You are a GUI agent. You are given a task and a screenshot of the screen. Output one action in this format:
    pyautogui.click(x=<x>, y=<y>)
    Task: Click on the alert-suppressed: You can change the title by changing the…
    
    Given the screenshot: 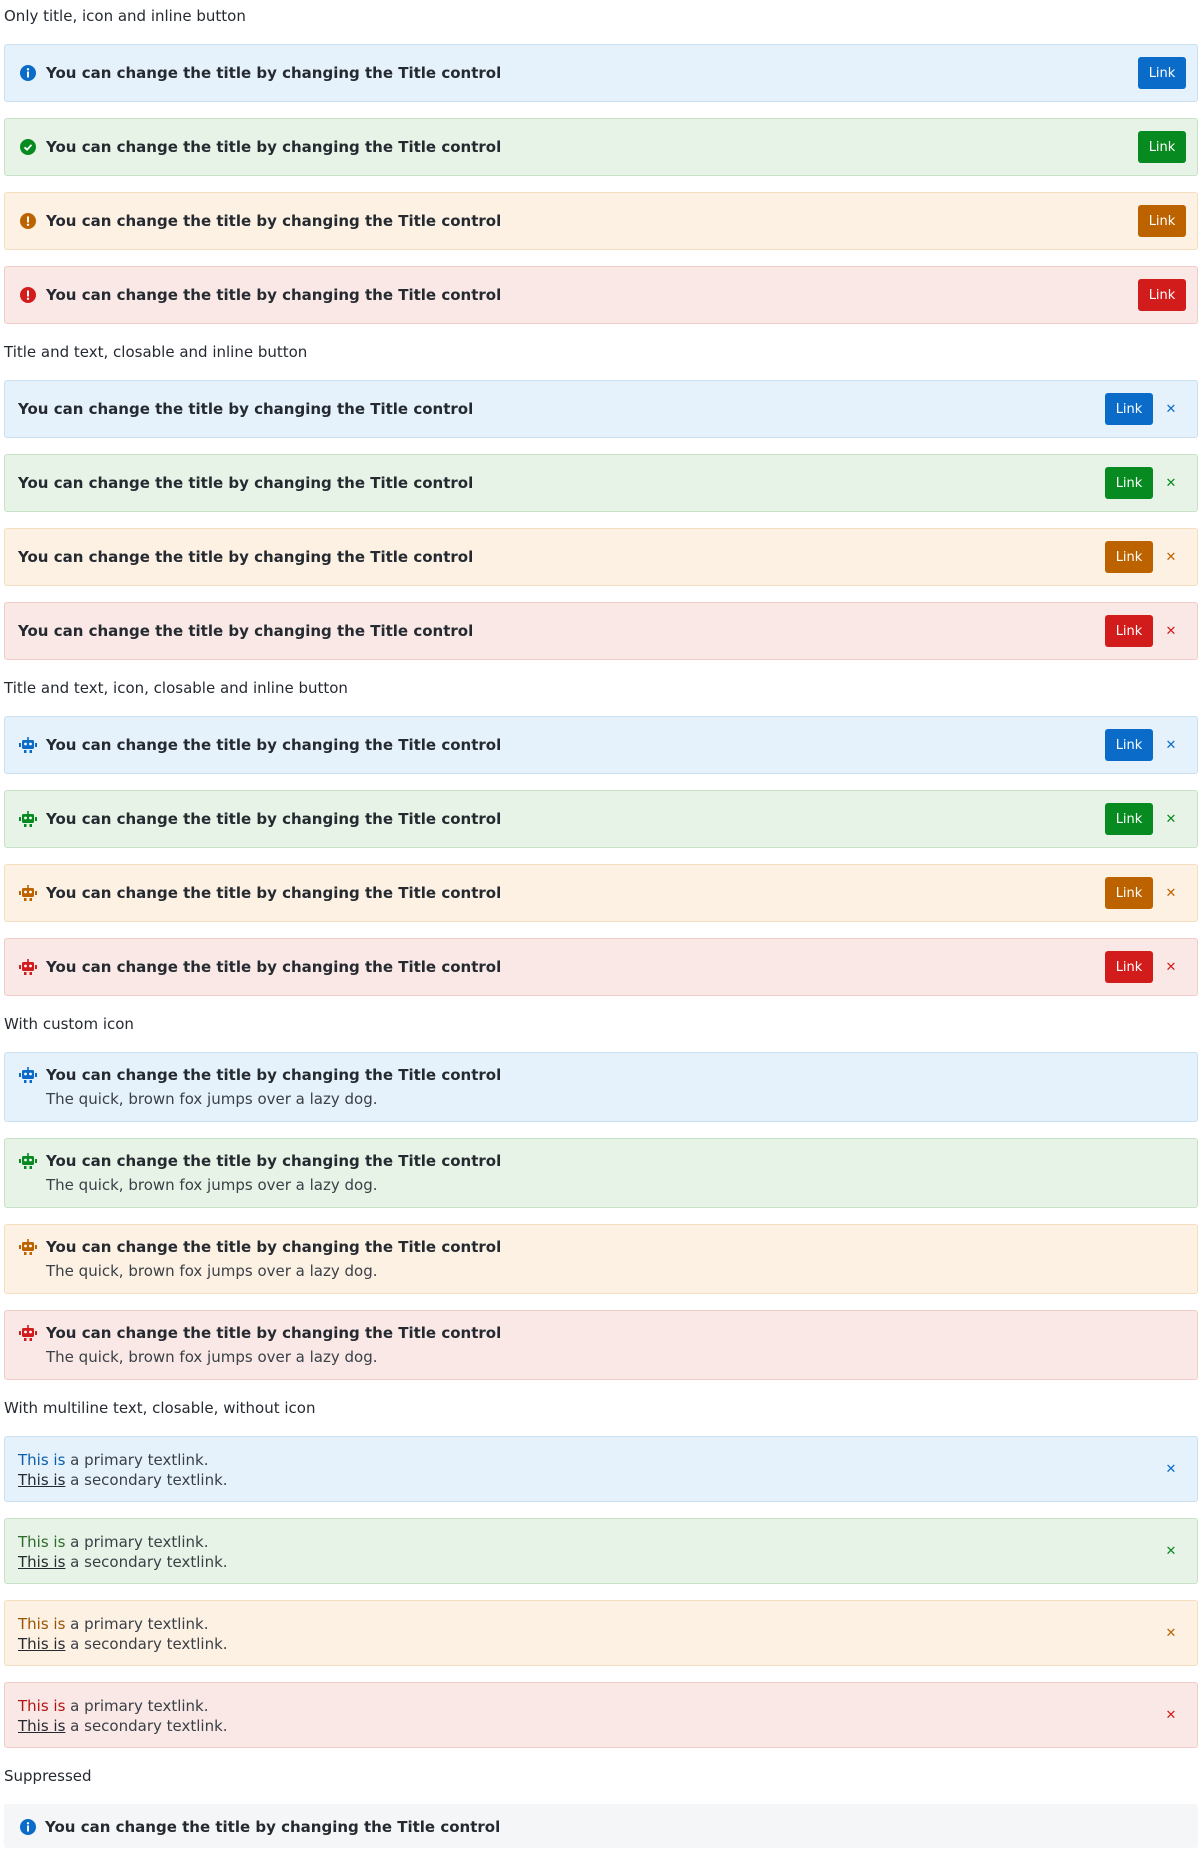 What is the action you would take?
    pyautogui.click(x=601, y=1826)
    